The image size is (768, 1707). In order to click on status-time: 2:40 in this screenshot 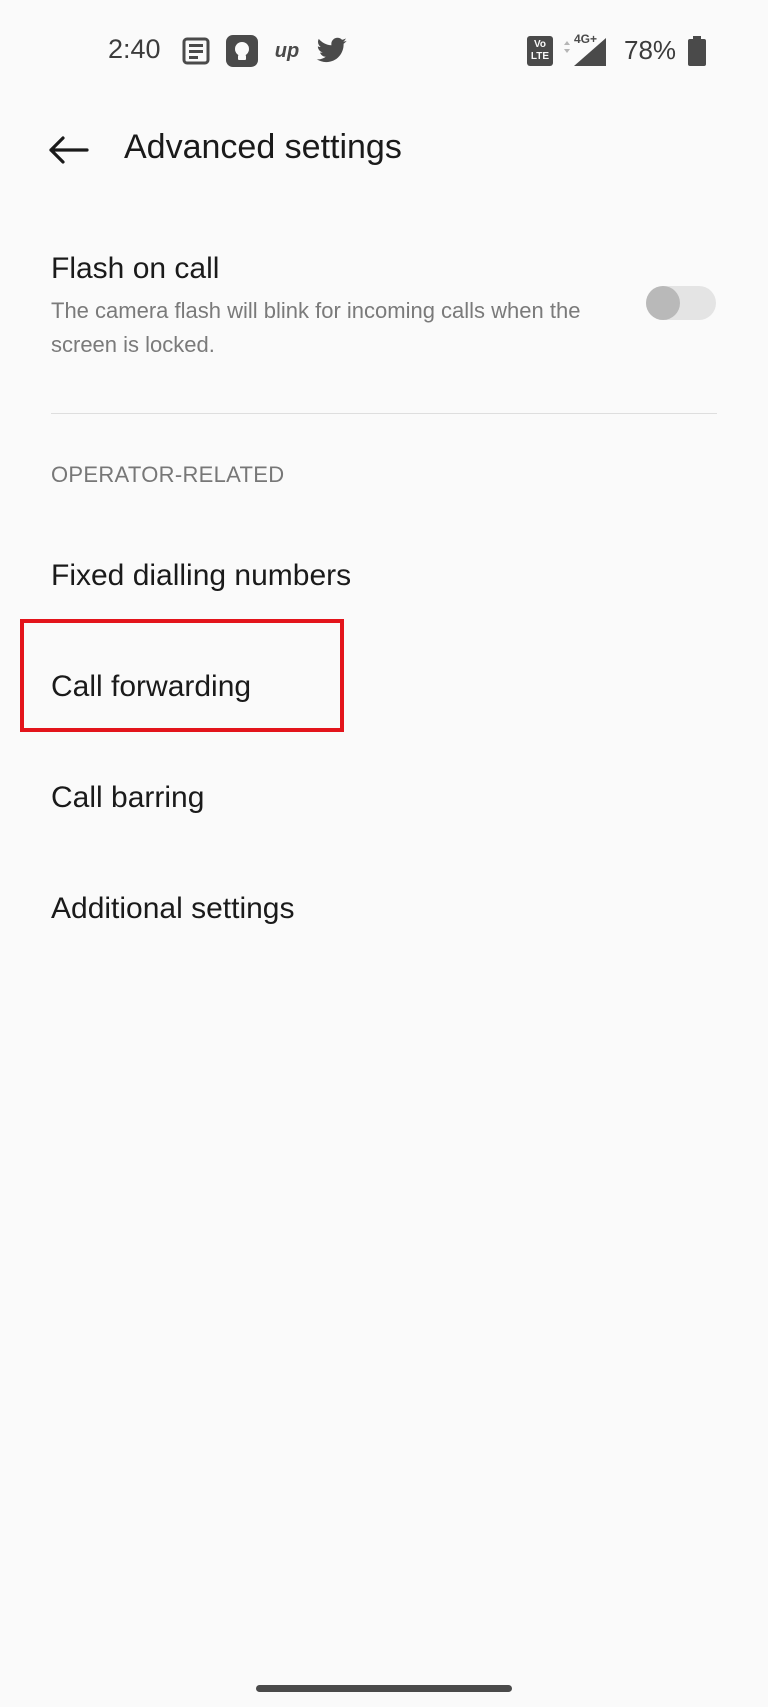, I will do `click(134, 49)`.